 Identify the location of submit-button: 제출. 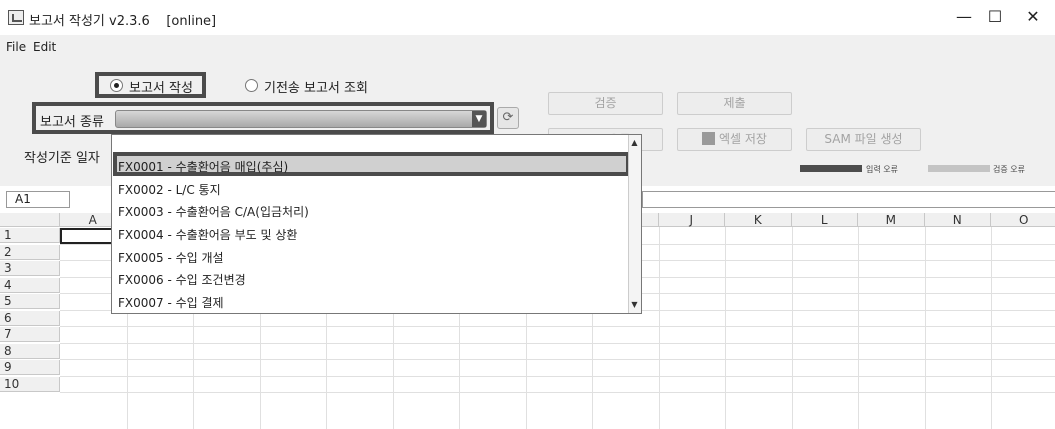
(734, 103).